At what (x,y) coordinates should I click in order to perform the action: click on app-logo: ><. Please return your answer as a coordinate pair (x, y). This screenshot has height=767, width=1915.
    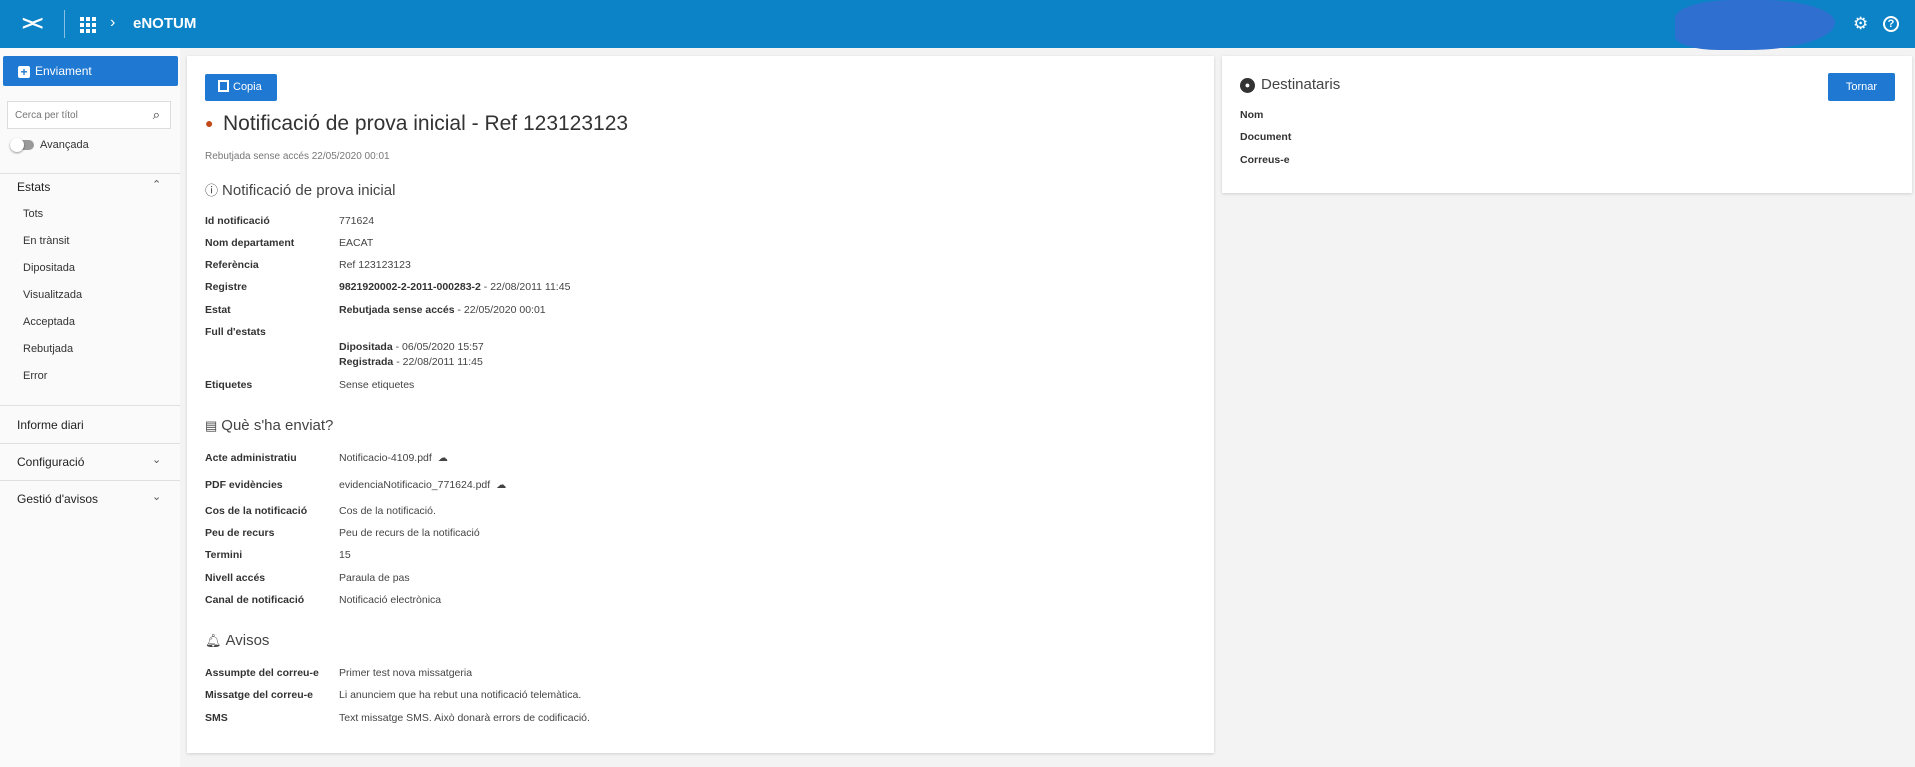
    Looking at the image, I should click on (32, 24).